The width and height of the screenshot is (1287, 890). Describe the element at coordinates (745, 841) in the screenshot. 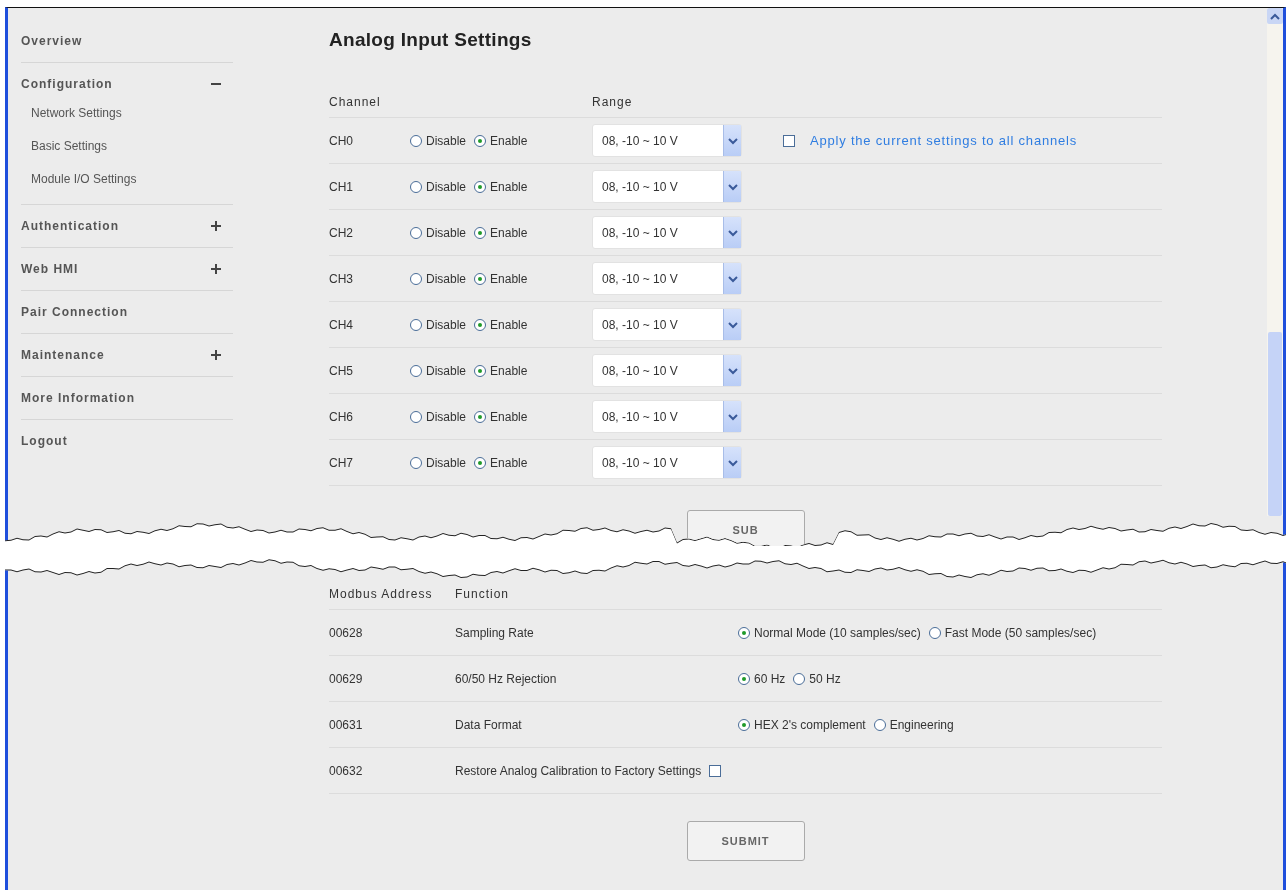

I see `submit-button: SUBMIT` at that location.